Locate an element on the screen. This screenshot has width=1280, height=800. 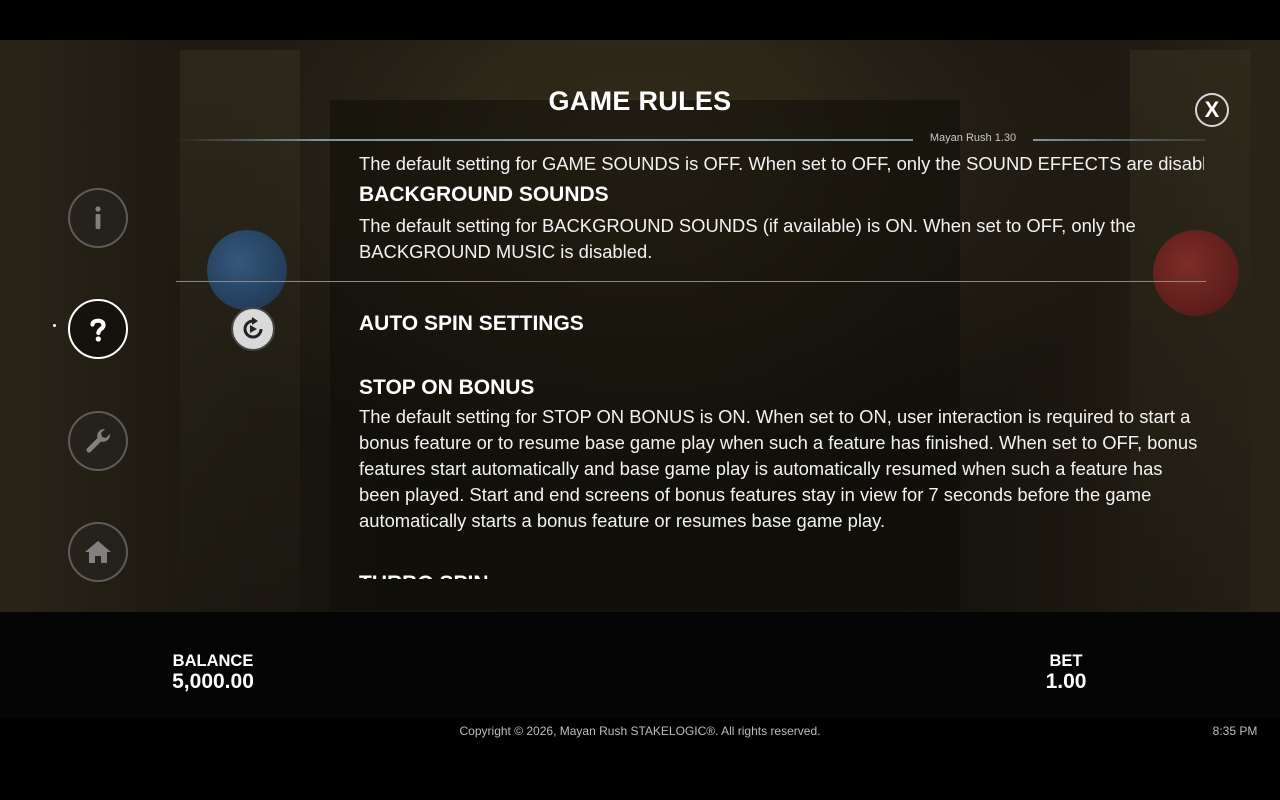
background-sounds-heading: BACKGROUND SOUNDS is located at coordinates (484, 194).